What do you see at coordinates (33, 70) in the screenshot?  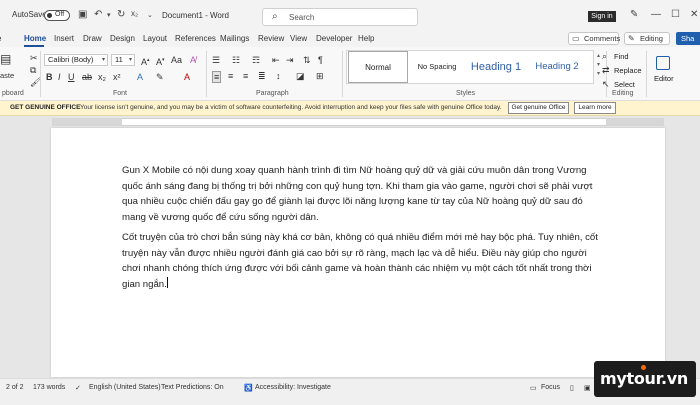 I see `copy-icon: ⧉` at bounding box center [33, 70].